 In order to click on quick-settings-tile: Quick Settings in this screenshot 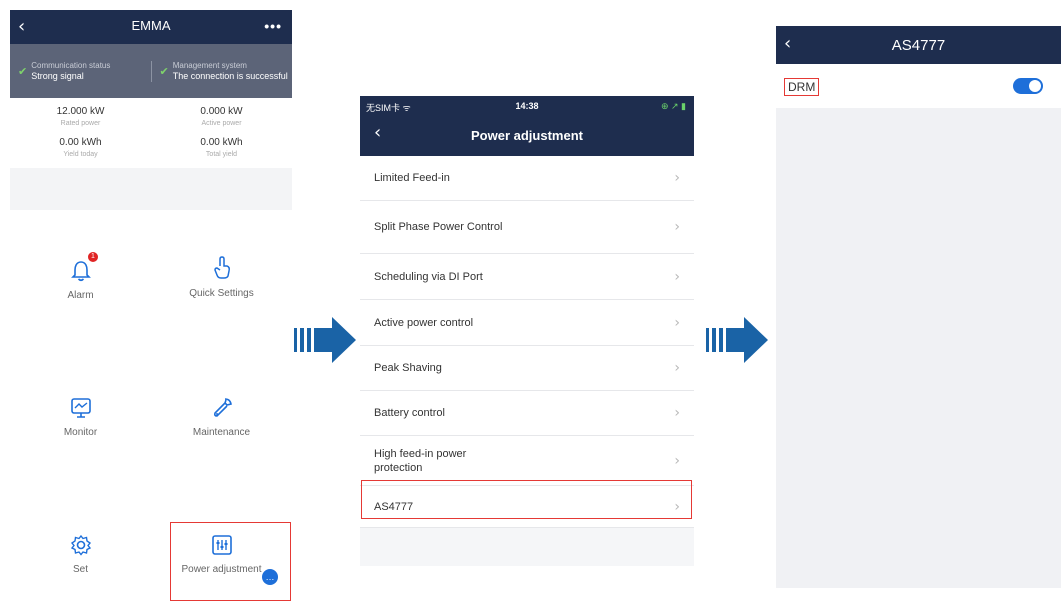, I will do `click(221, 276)`.